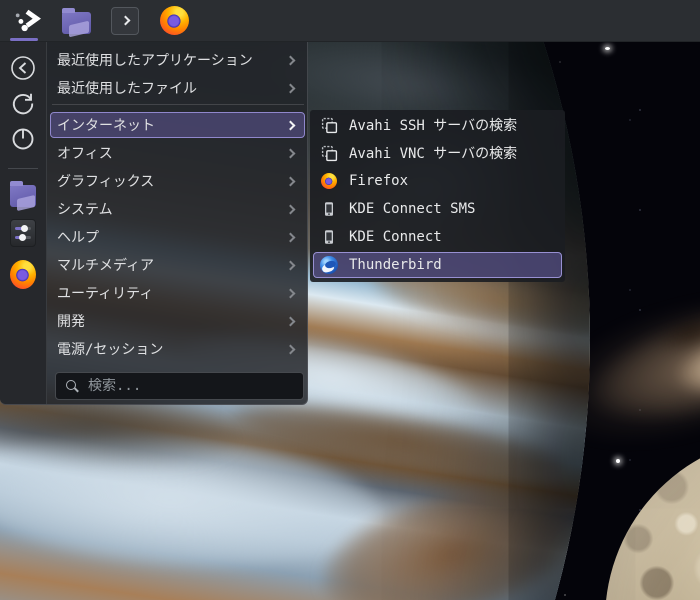 This screenshot has width=700, height=600. What do you see at coordinates (437, 125) in the screenshot?
I see `submenu-item-avahi-ssh: Avahi SSH サーバの検索` at bounding box center [437, 125].